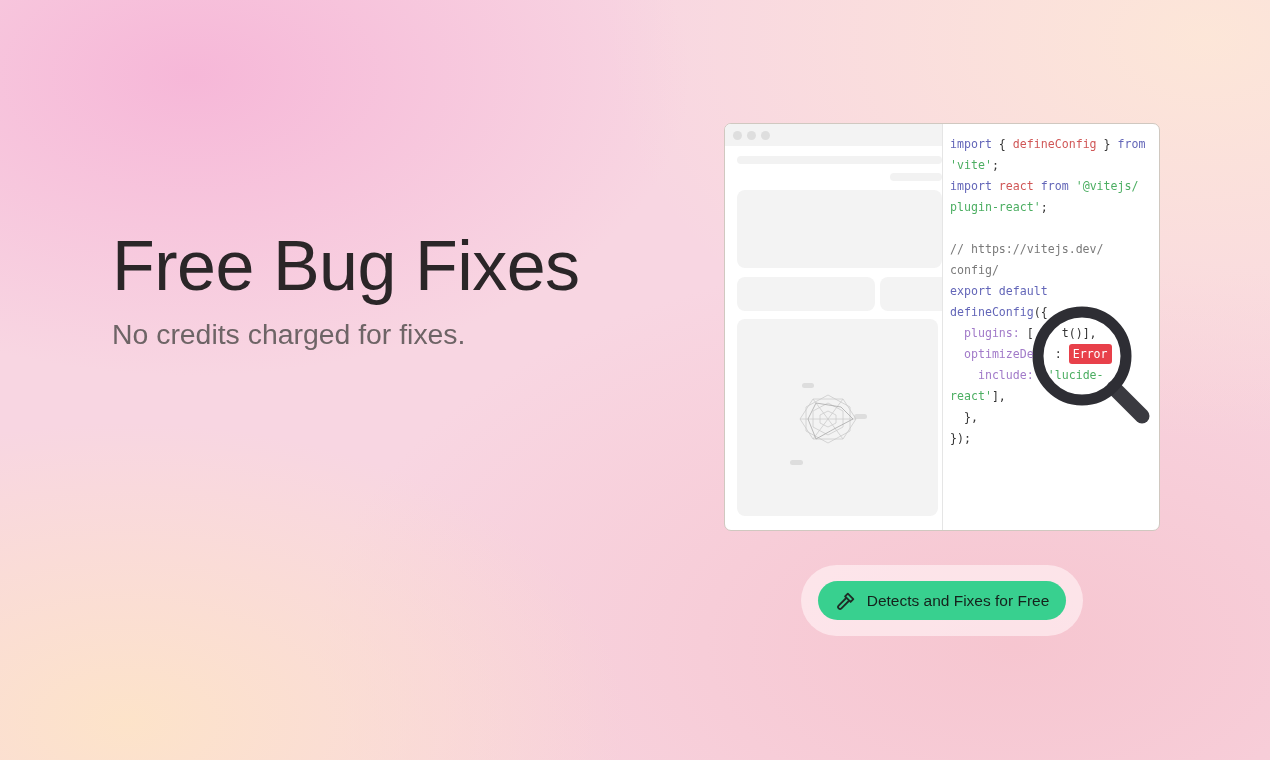 The height and width of the screenshot is (760, 1270). Describe the element at coordinates (346, 266) in the screenshot. I see `hero-title: Free Bug Fixes` at that location.